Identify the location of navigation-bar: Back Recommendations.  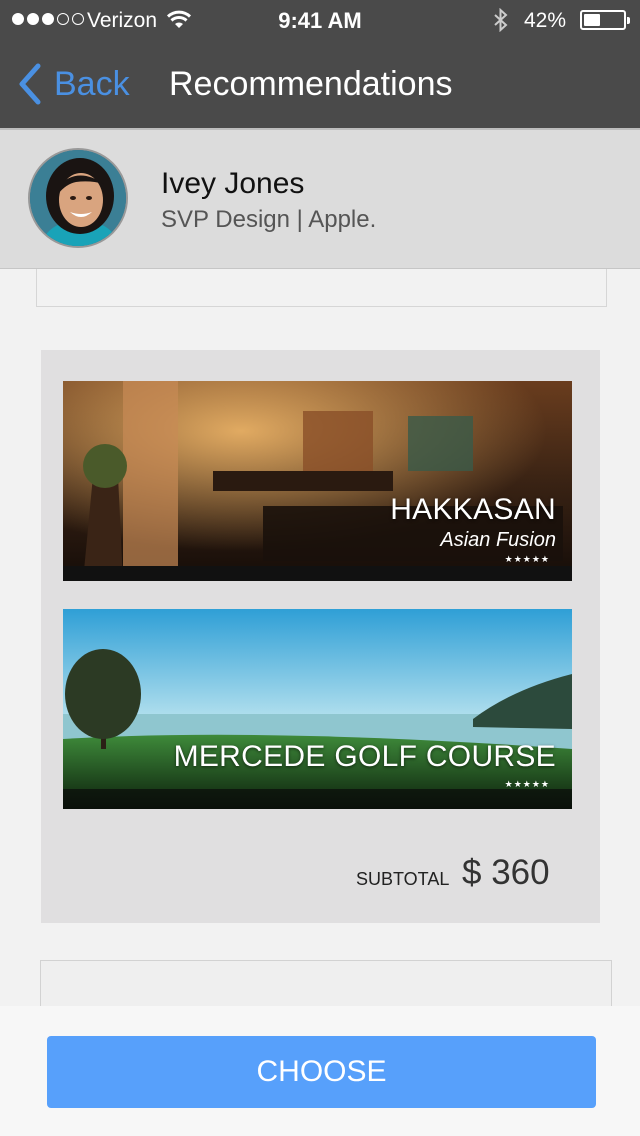
(320, 84).